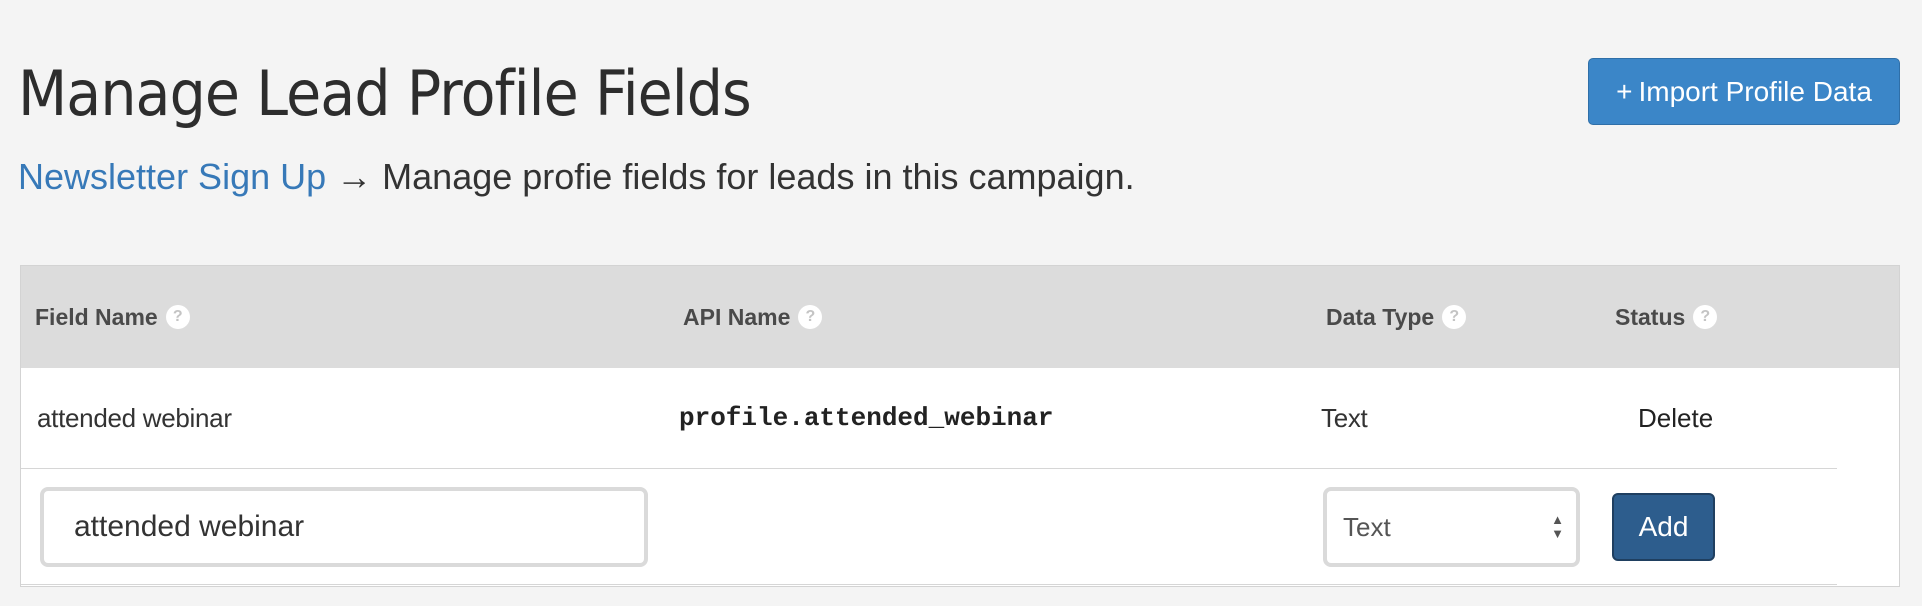  I want to click on api-name-cell: profile.attended_webinar, so click(866, 418).